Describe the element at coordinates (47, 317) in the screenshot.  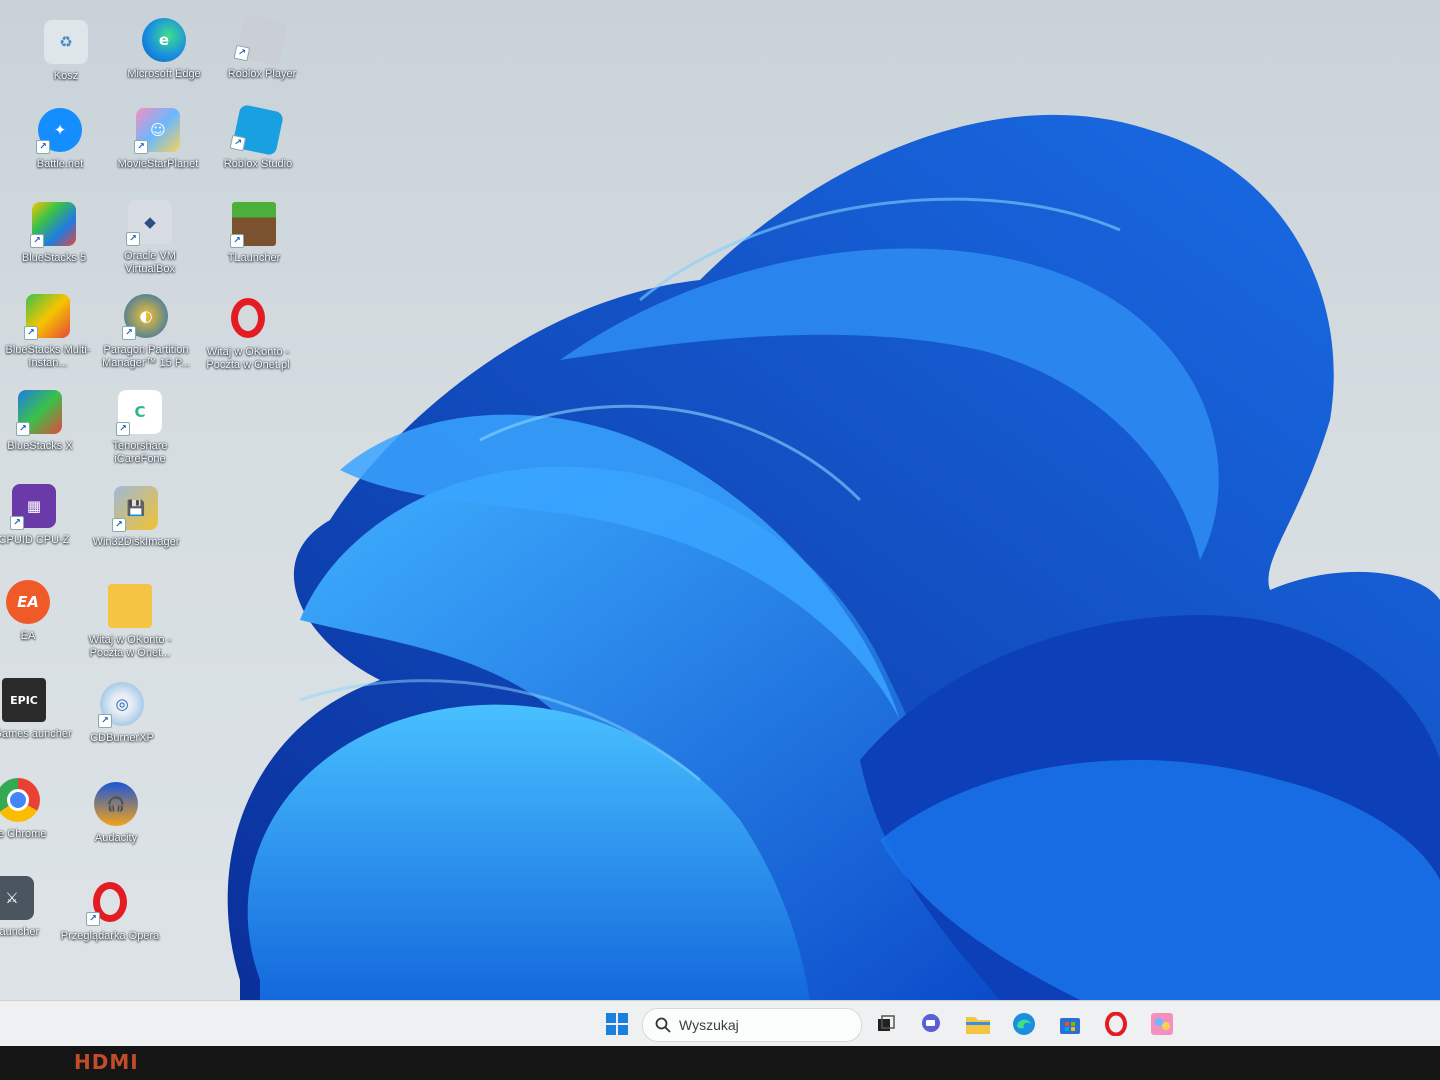
I see `bluestacks-multi-icon: ↗` at that location.